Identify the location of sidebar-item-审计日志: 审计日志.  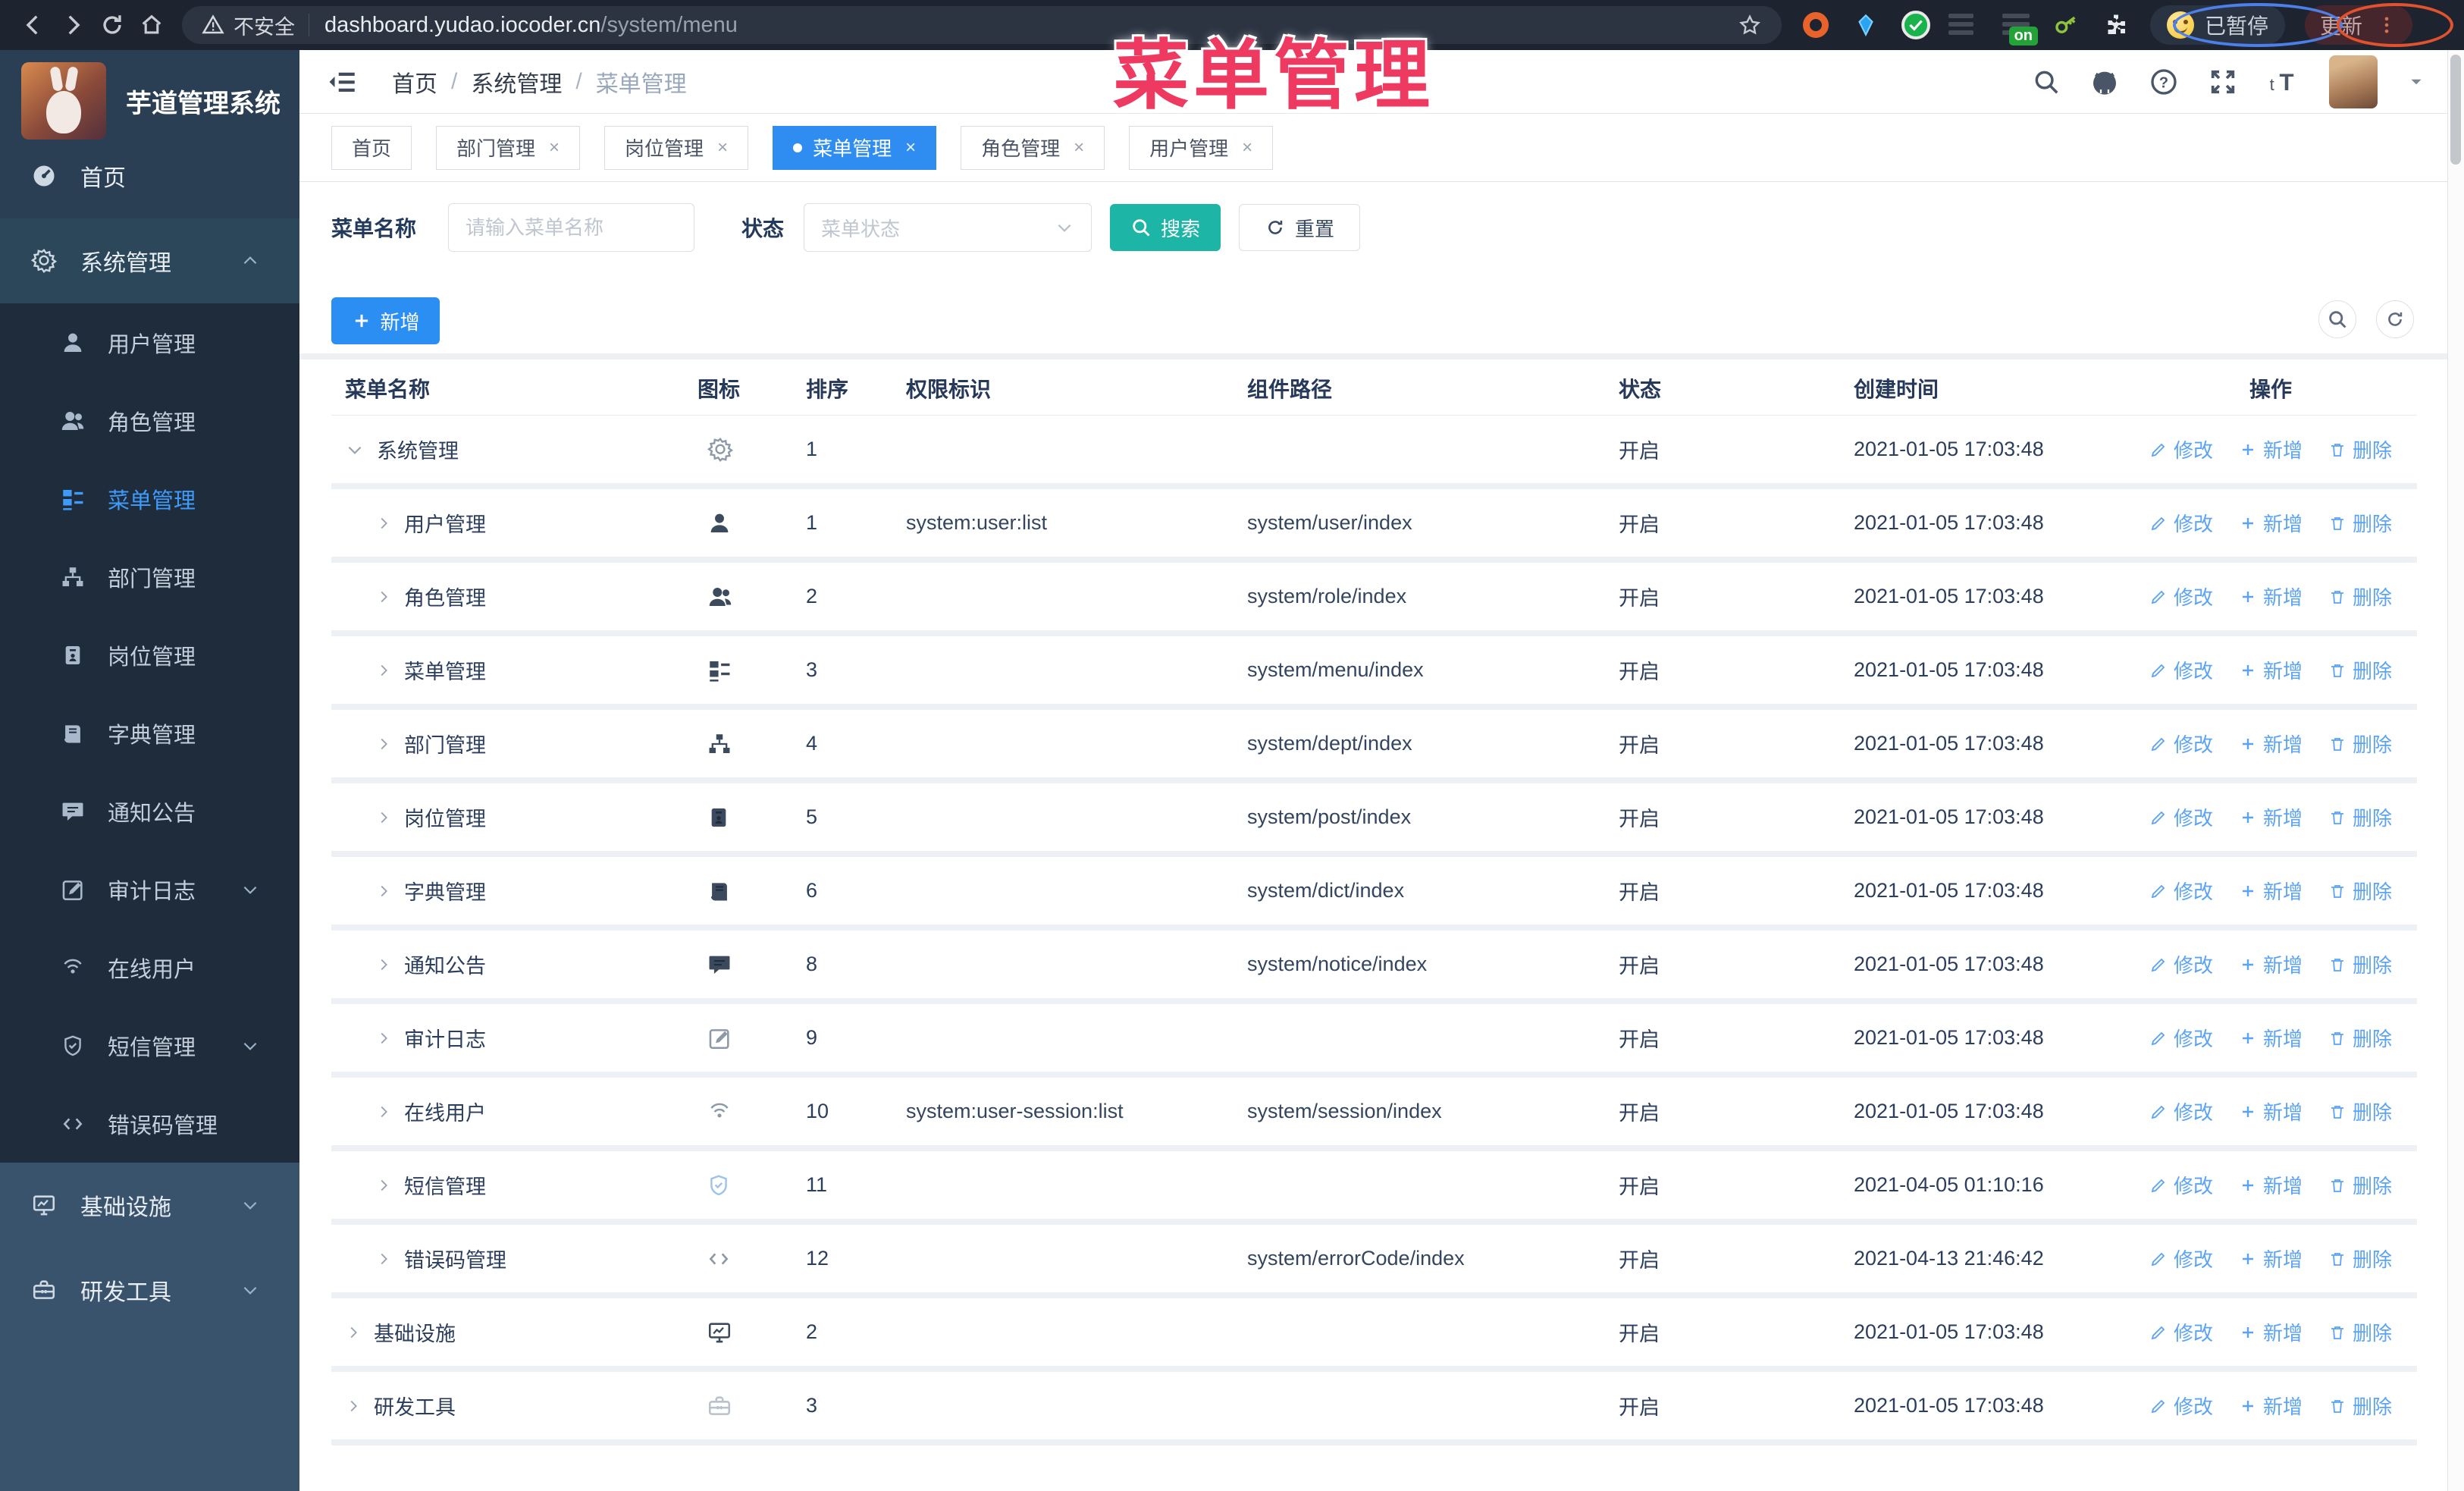
(150, 889).